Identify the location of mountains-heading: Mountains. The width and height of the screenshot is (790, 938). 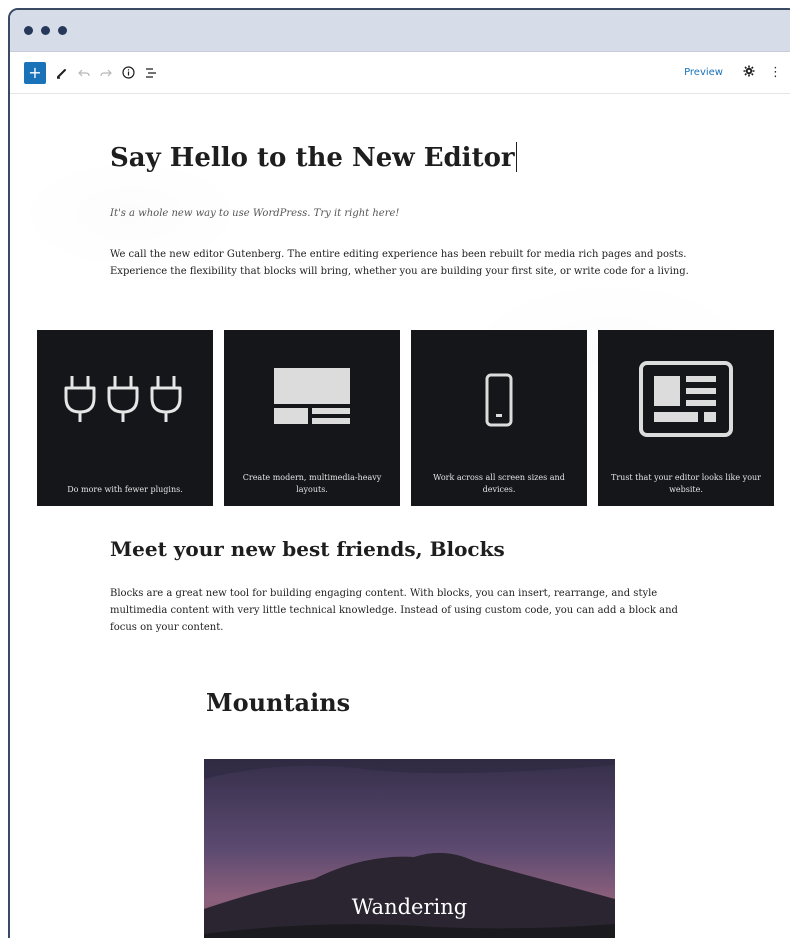
(278, 702).